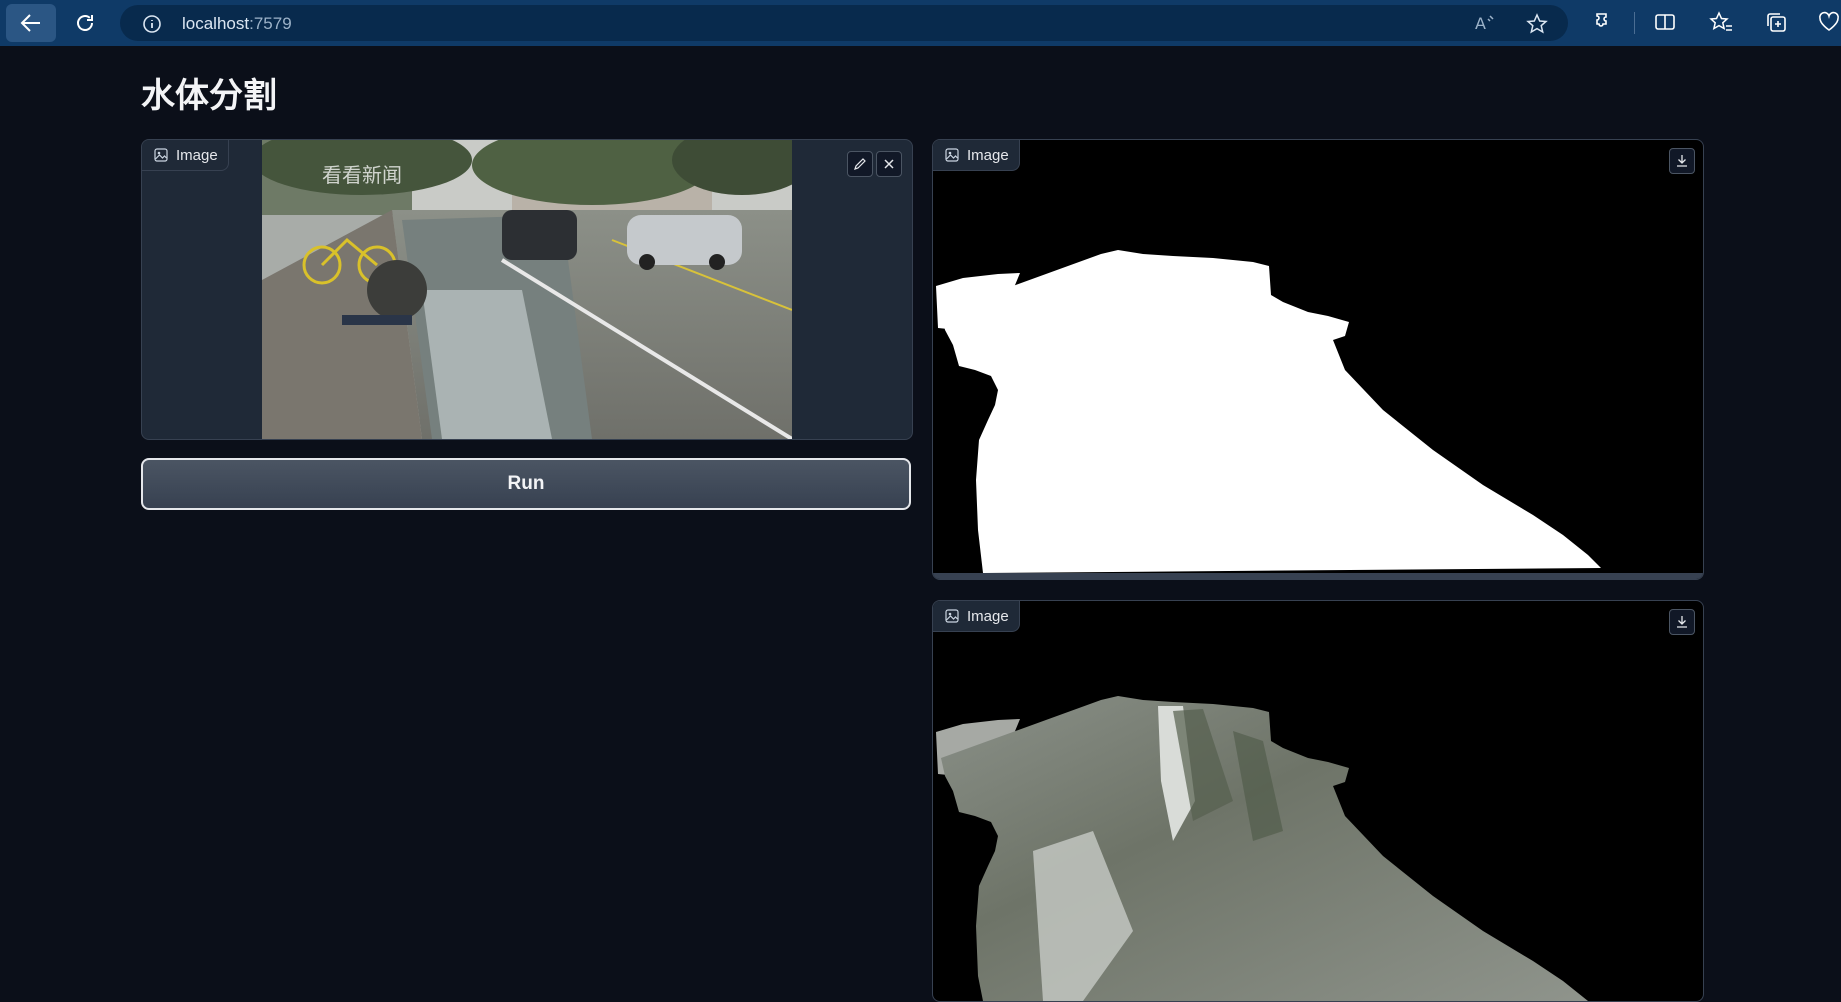 The width and height of the screenshot is (1841, 1002). I want to click on water-overlay-image, so click(1262, 848).